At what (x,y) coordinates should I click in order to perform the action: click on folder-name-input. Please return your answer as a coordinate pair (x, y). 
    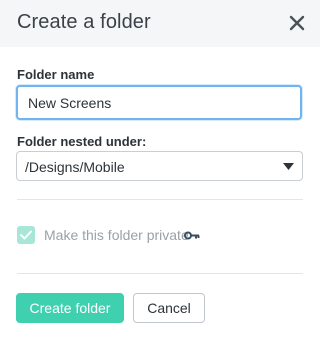
    Looking at the image, I should click on (159, 102).